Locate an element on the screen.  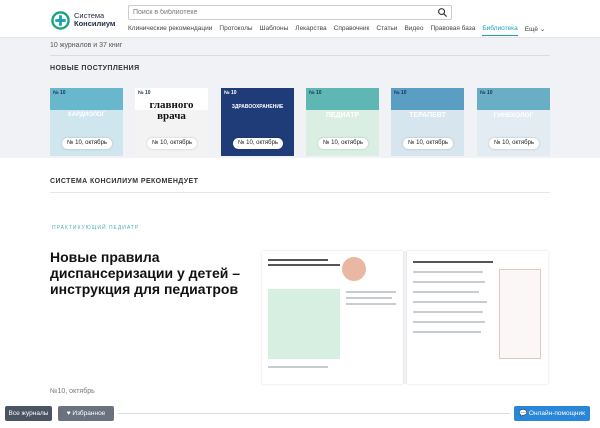
nav-item-more: Ещё ⌄ is located at coordinates (535, 30).